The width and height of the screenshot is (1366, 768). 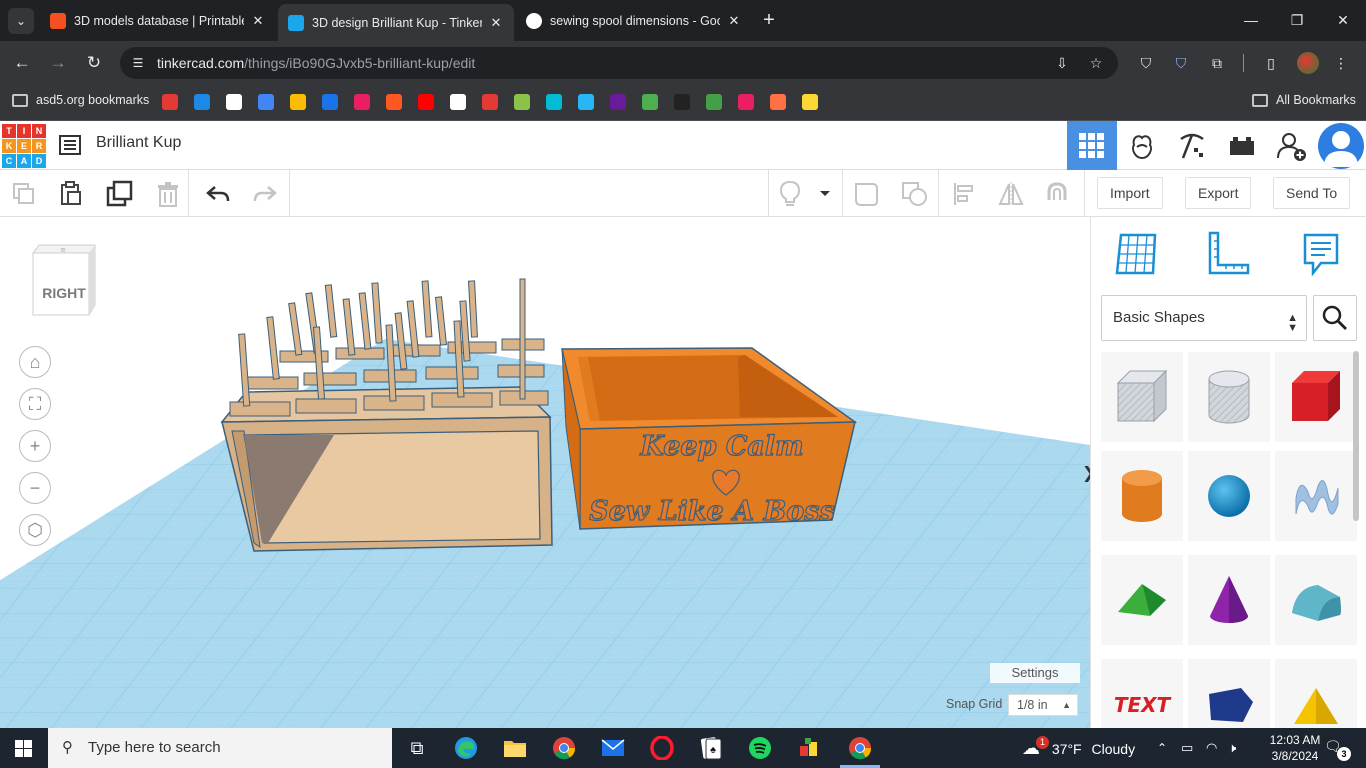 I want to click on tinkercad-logo: TIN KER CAD, so click(x=24, y=146).